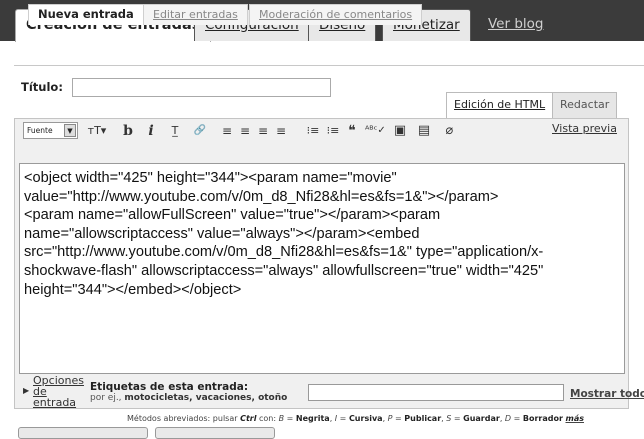 The width and height of the screenshot is (644, 439). I want to click on labels-hint: por ej., motocicletas, vacaciones, otoño, so click(188, 398).